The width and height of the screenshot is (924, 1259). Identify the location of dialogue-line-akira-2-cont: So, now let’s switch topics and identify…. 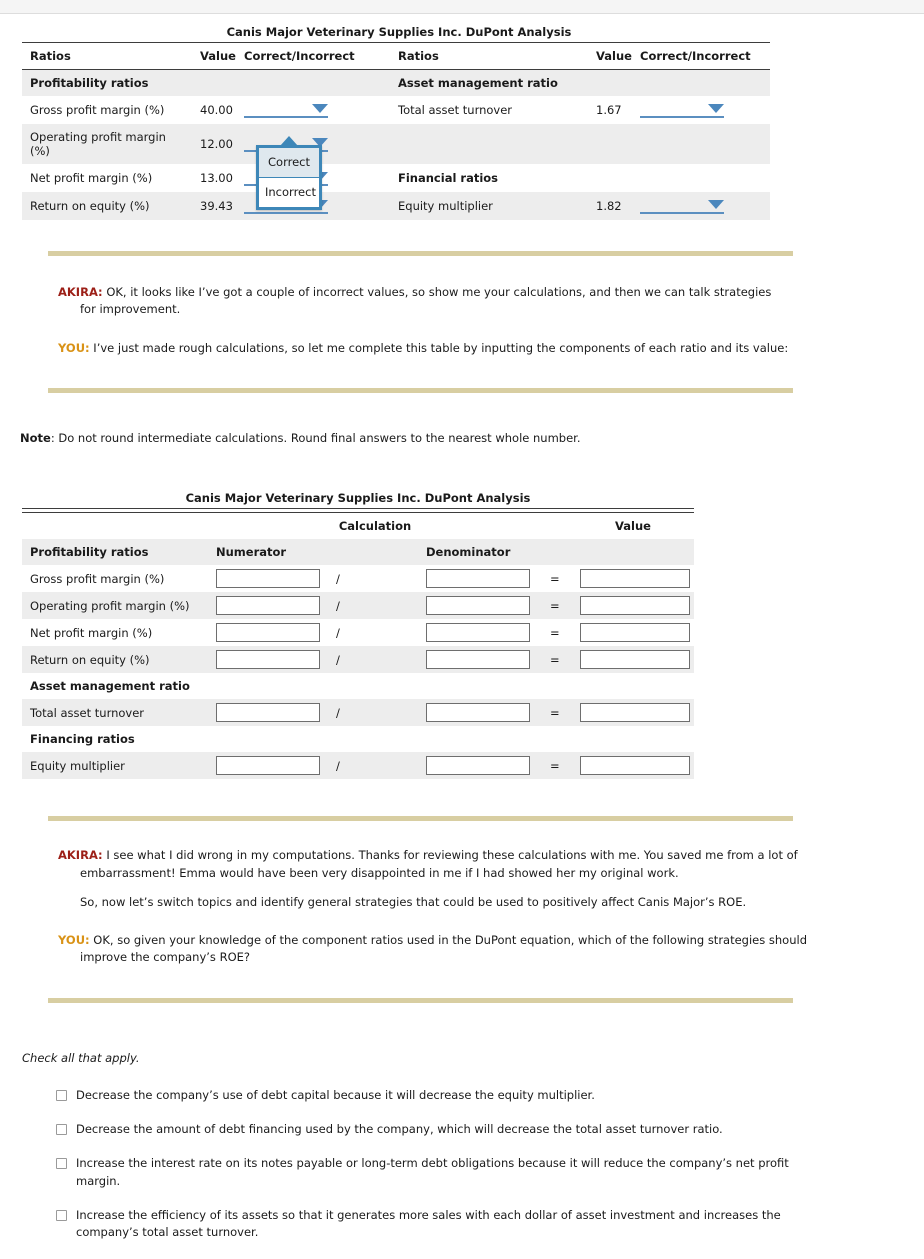
(462, 902).